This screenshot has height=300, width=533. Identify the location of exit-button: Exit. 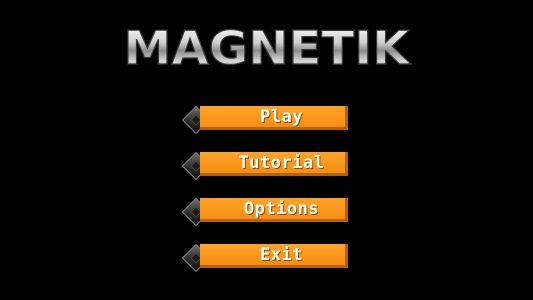
(274, 256).